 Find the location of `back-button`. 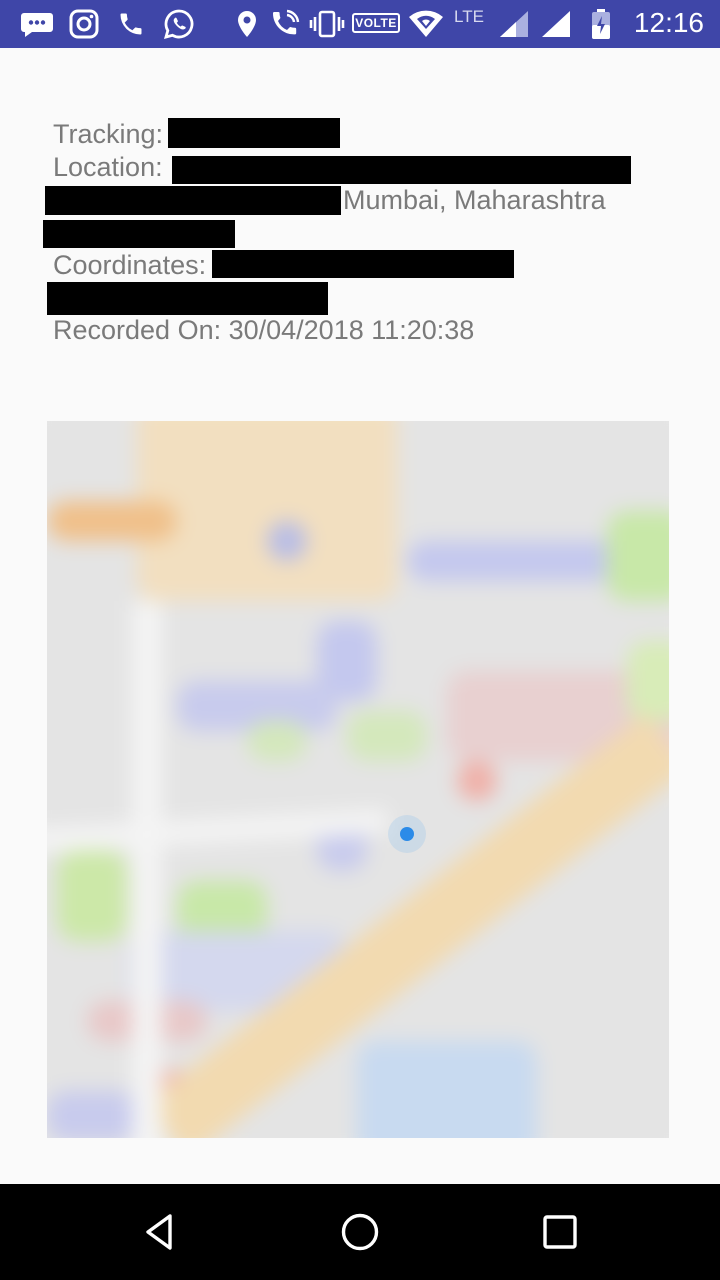

back-button is located at coordinates (160, 1232).